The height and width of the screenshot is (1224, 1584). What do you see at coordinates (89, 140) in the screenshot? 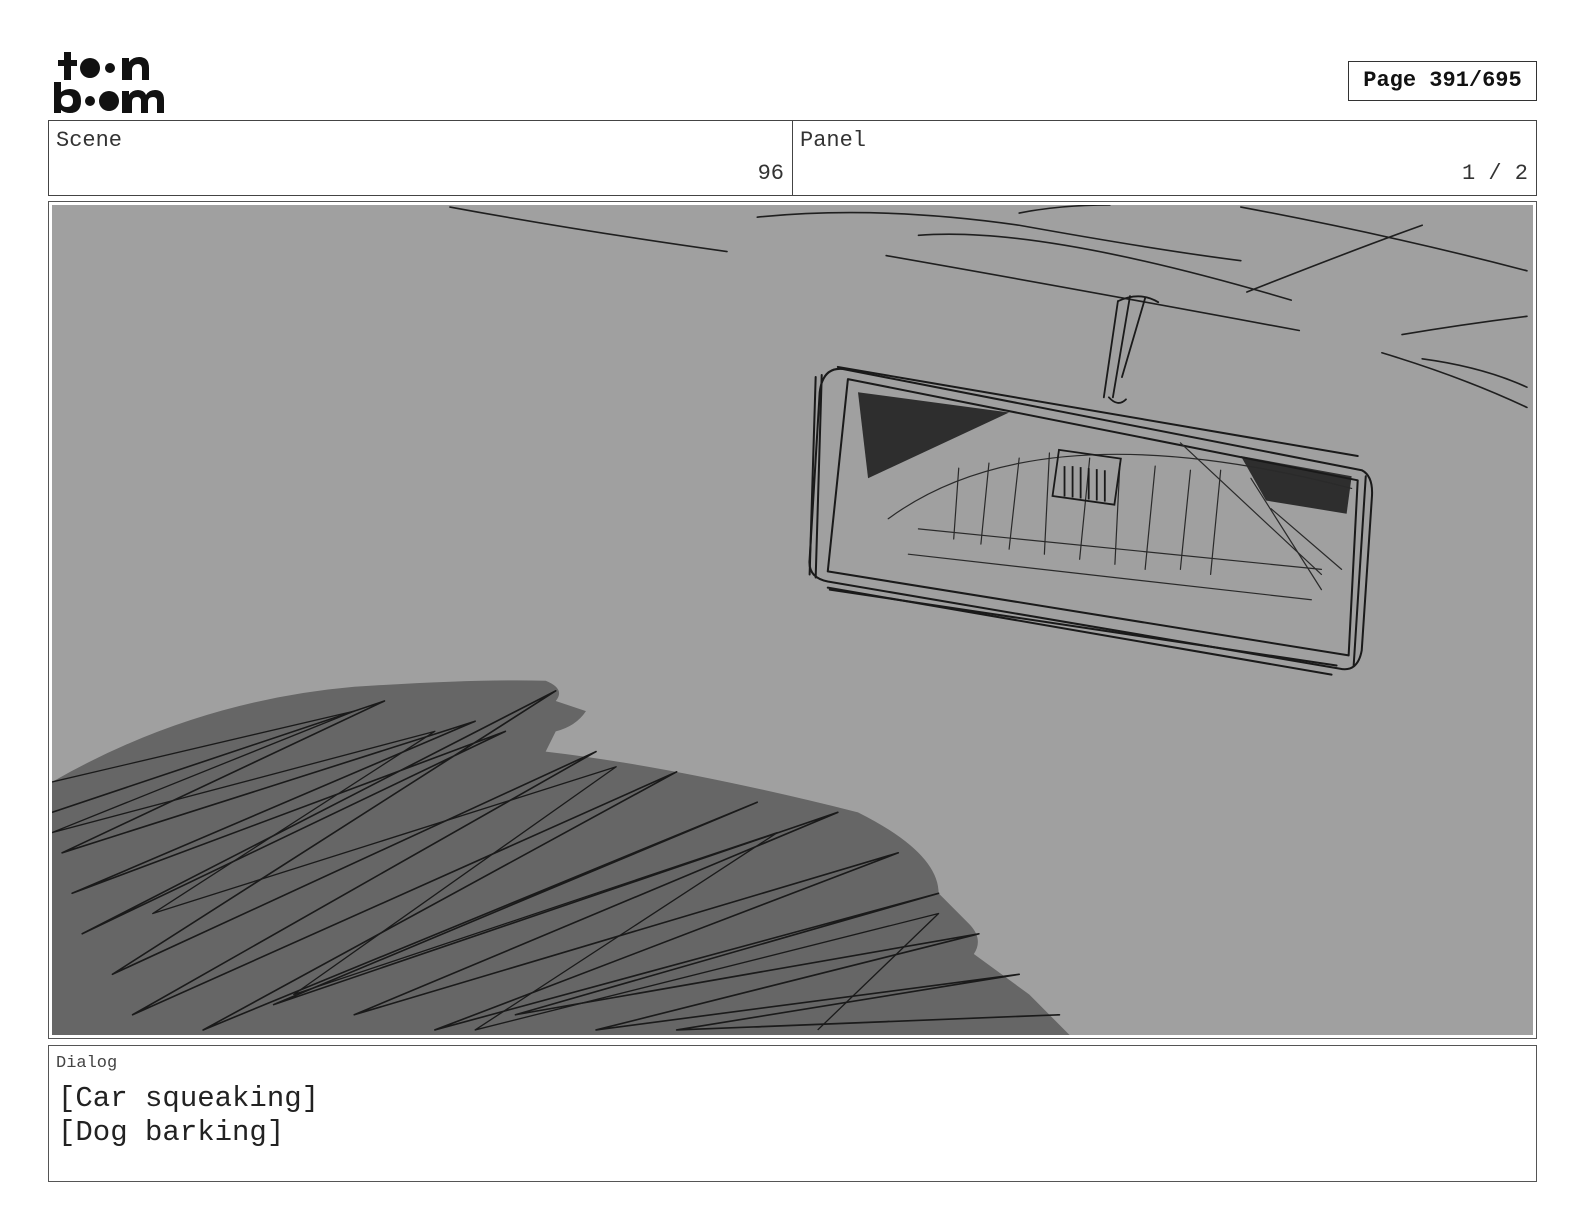
I see `scene-label: Scene` at bounding box center [89, 140].